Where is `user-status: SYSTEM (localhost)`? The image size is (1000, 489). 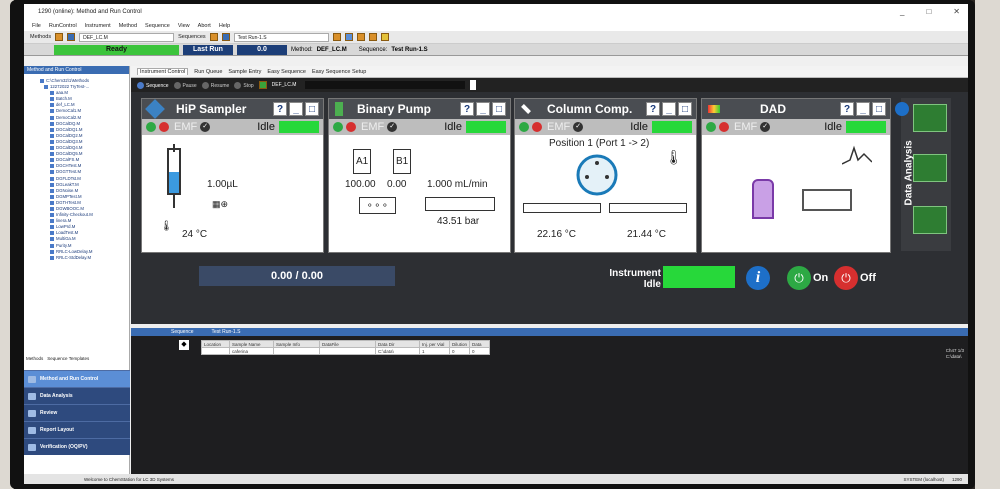
user-status: SYSTEM (localhost) is located at coordinates (923, 479).